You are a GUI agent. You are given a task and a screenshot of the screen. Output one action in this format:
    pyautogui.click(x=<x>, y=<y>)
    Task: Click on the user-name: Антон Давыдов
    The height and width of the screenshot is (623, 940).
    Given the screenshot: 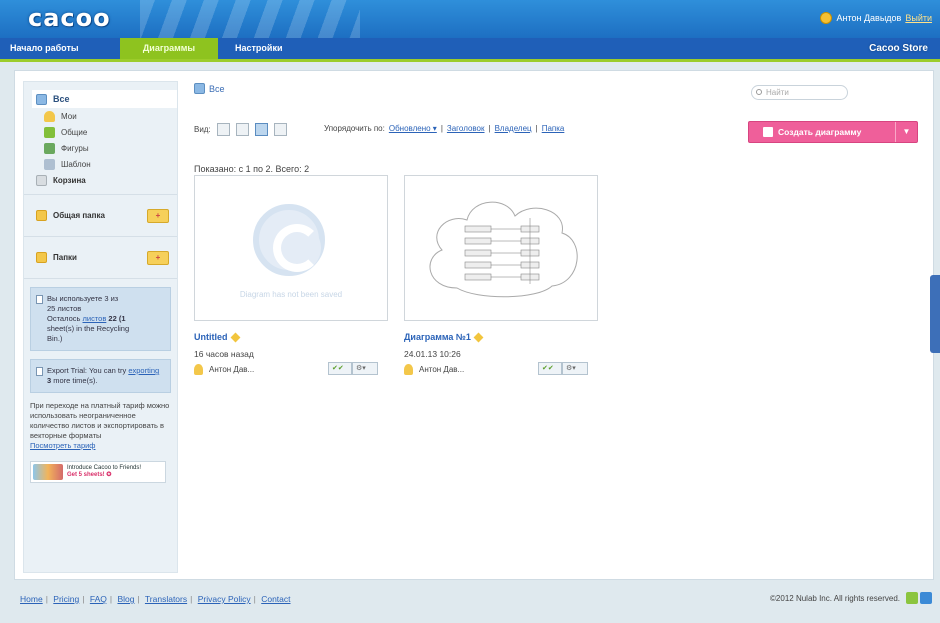 What is the action you would take?
    pyautogui.click(x=868, y=18)
    